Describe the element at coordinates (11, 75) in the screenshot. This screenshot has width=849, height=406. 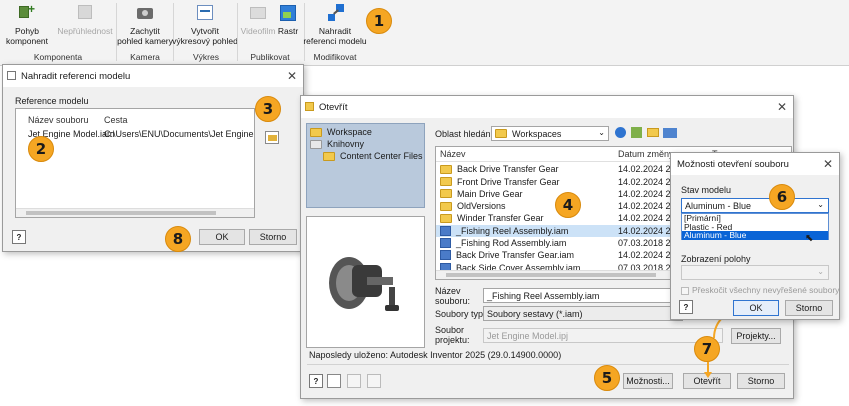
I see `dialog-app-icon` at that location.